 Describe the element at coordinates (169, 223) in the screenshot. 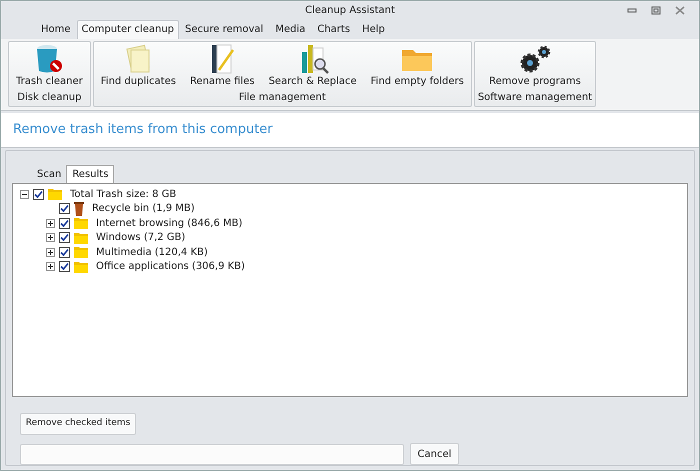

I see `tree-item-label: Internet browsing (846,6 MB)` at that location.